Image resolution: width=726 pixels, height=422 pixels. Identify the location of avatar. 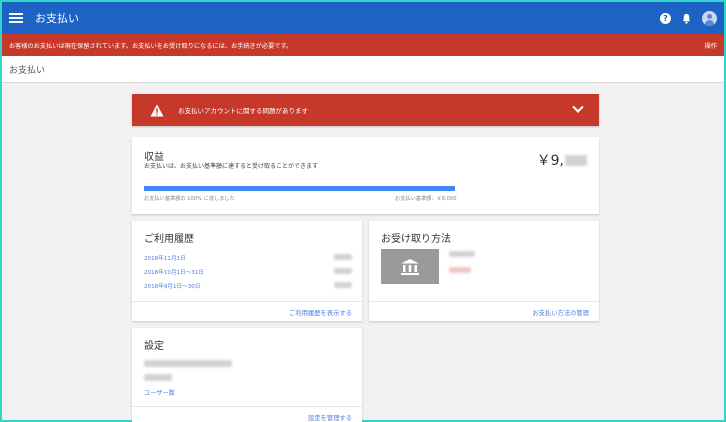
(709, 18).